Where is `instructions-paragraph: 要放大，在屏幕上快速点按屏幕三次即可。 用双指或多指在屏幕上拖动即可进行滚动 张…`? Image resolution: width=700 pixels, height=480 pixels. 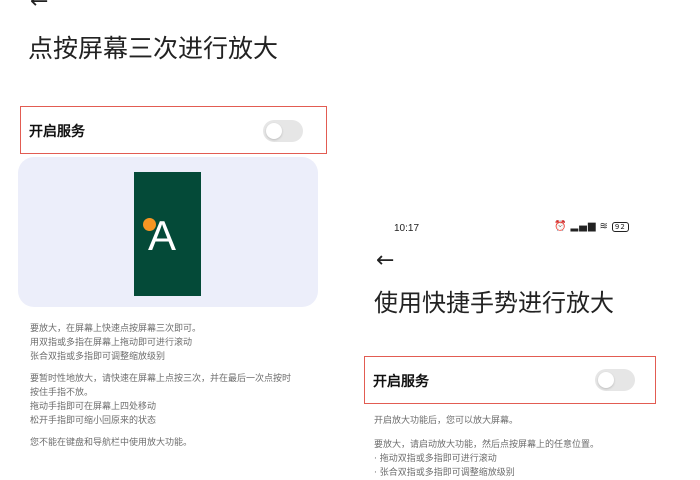
instructions-paragraph: 要放大，在屏幕上快速点按屏幕三次即可。 用双指或多指在屏幕上拖动即可进行滚动 张… is located at coordinates (115, 343).